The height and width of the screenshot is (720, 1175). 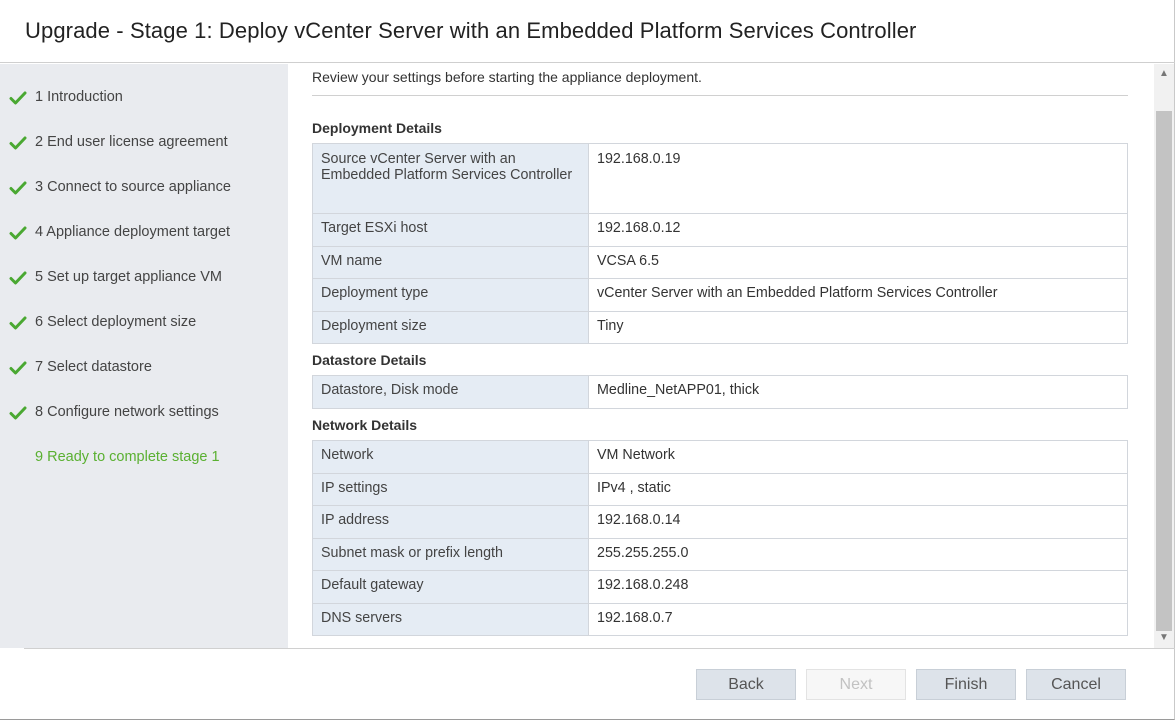 I want to click on table-row: Deployment size Tiny, so click(x=720, y=327).